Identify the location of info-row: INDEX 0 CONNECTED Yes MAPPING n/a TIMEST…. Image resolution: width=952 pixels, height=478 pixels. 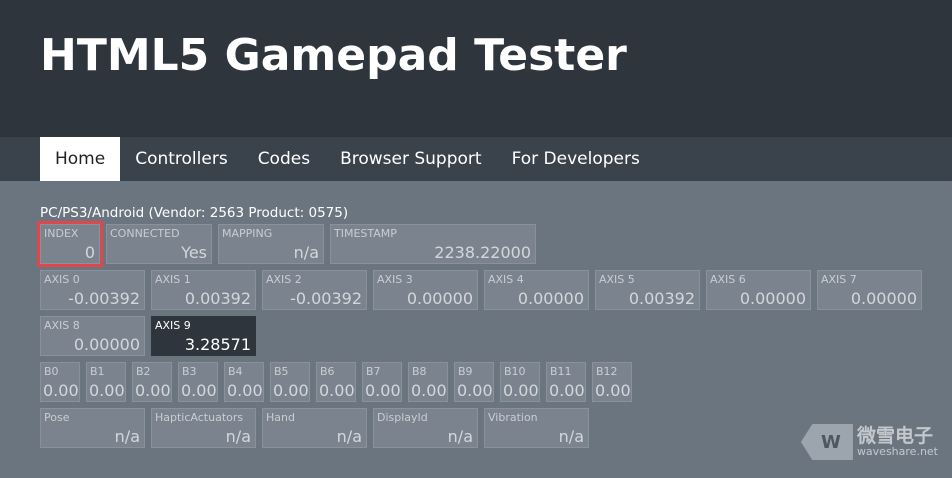
(479, 244).